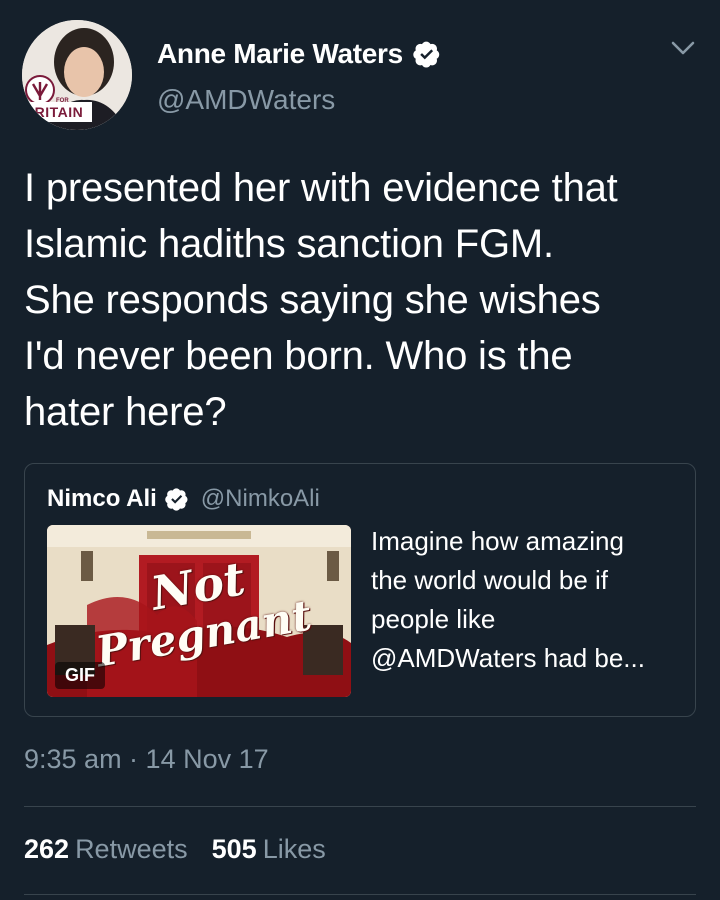 The height and width of the screenshot is (900, 720). Describe the element at coordinates (683, 48) in the screenshot. I see `chevron-down-icon` at that location.